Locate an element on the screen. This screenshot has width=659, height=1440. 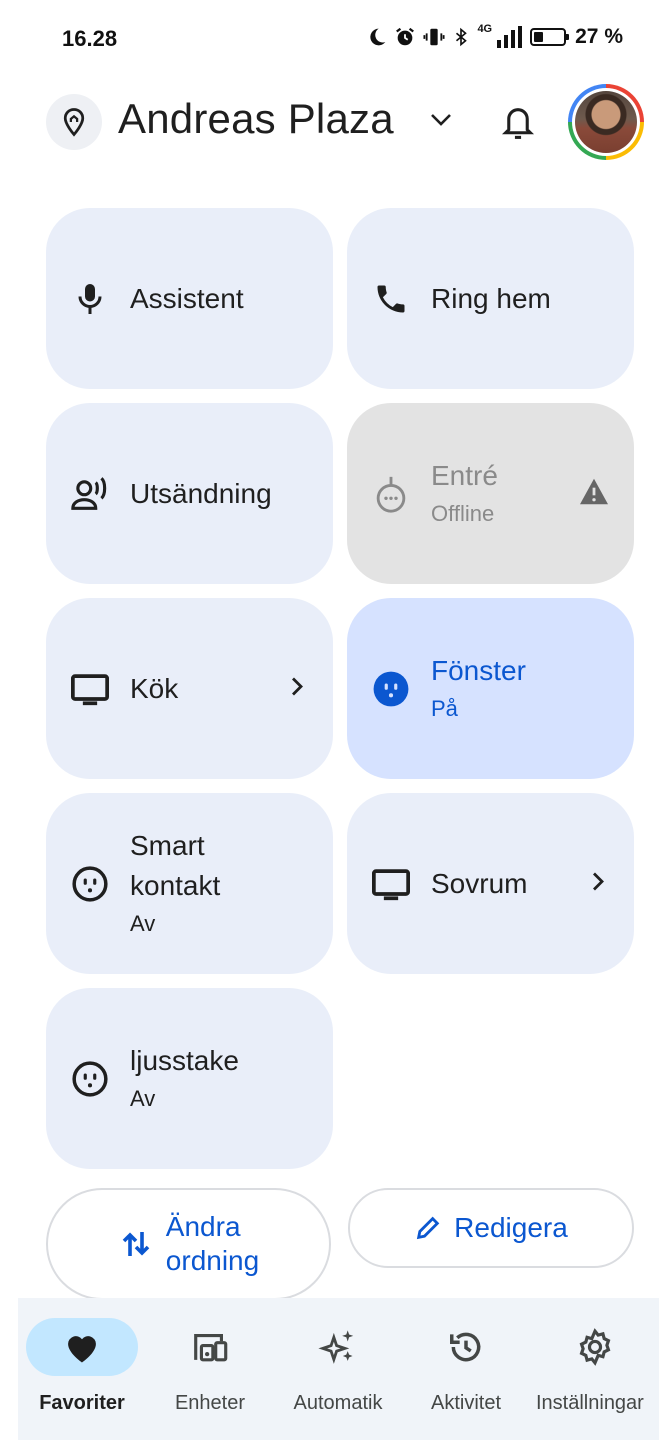
reorder-button: Ändra ordning is located at coordinates (188, 1244).